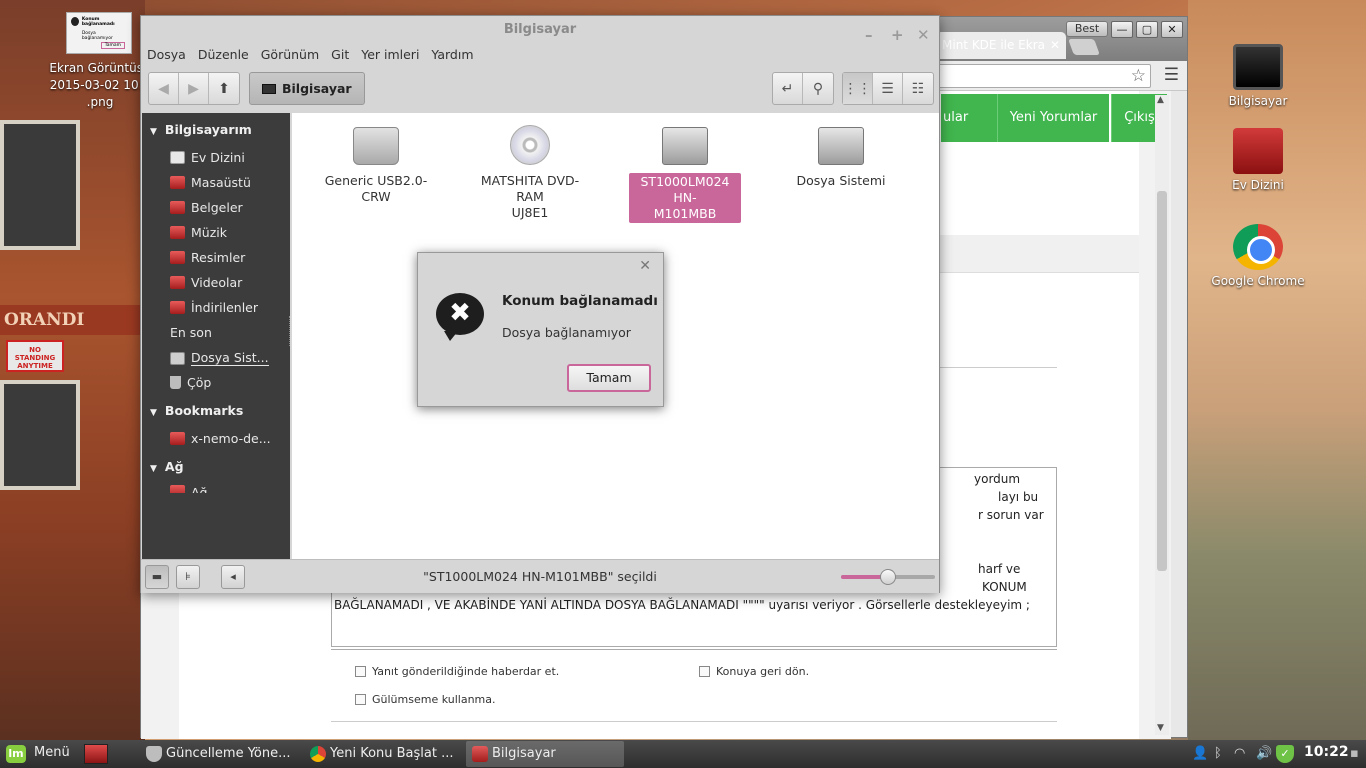  What do you see at coordinates (1171, 75) in the screenshot?
I see `menu-icon: ☰` at bounding box center [1171, 75].